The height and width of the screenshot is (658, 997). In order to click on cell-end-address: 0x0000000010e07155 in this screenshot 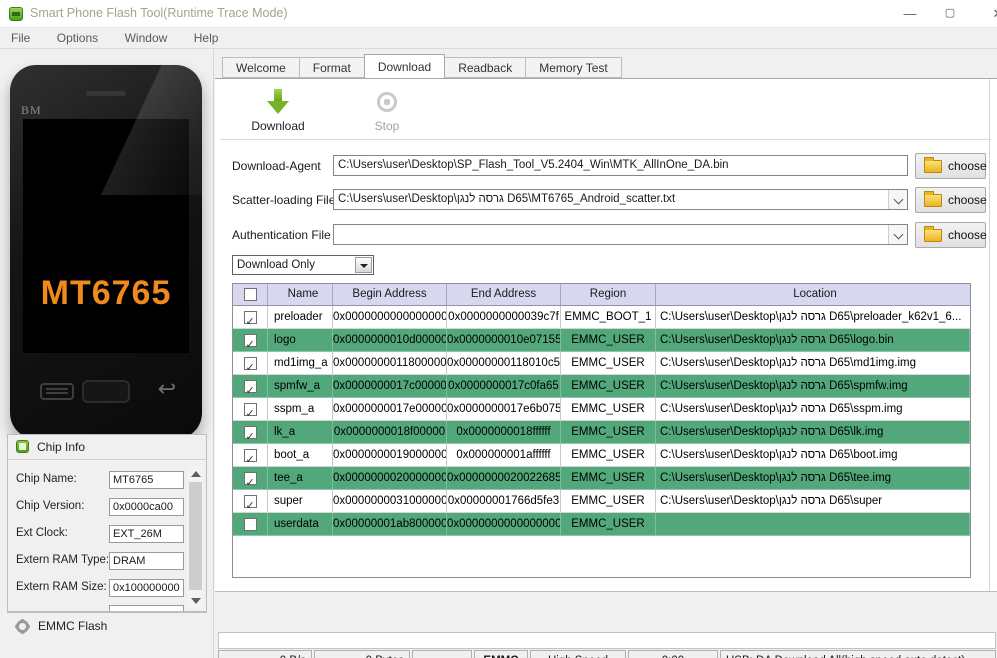, I will do `click(504, 340)`.